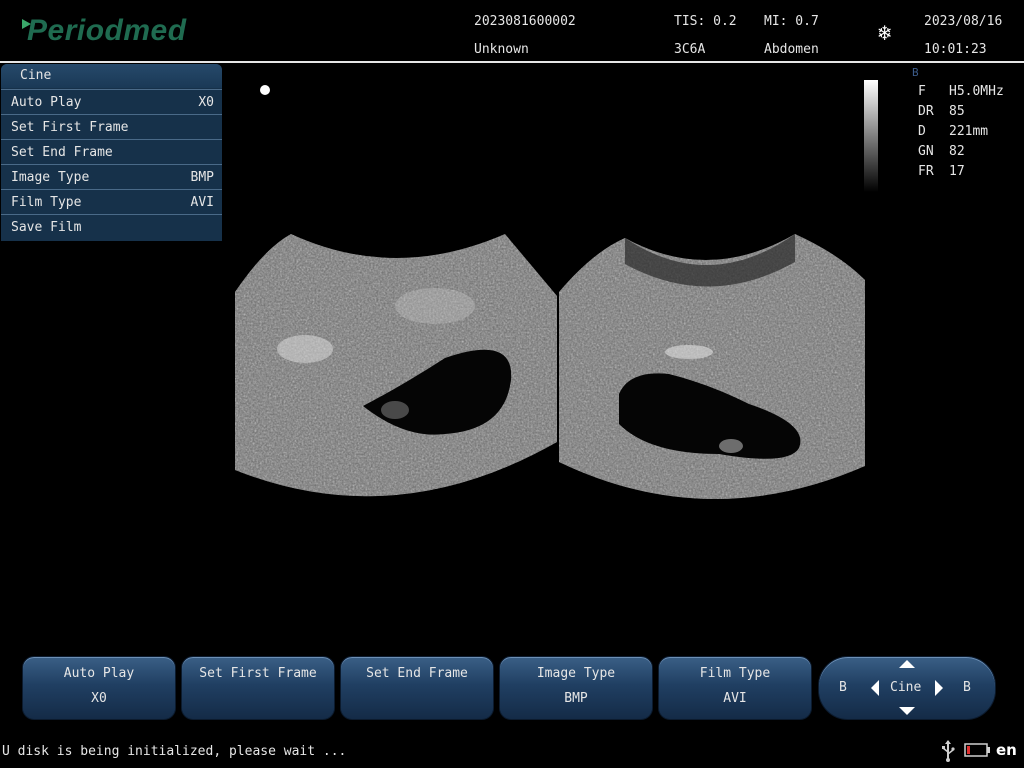  I want to click on button-value: BMP, so click(576, 698).